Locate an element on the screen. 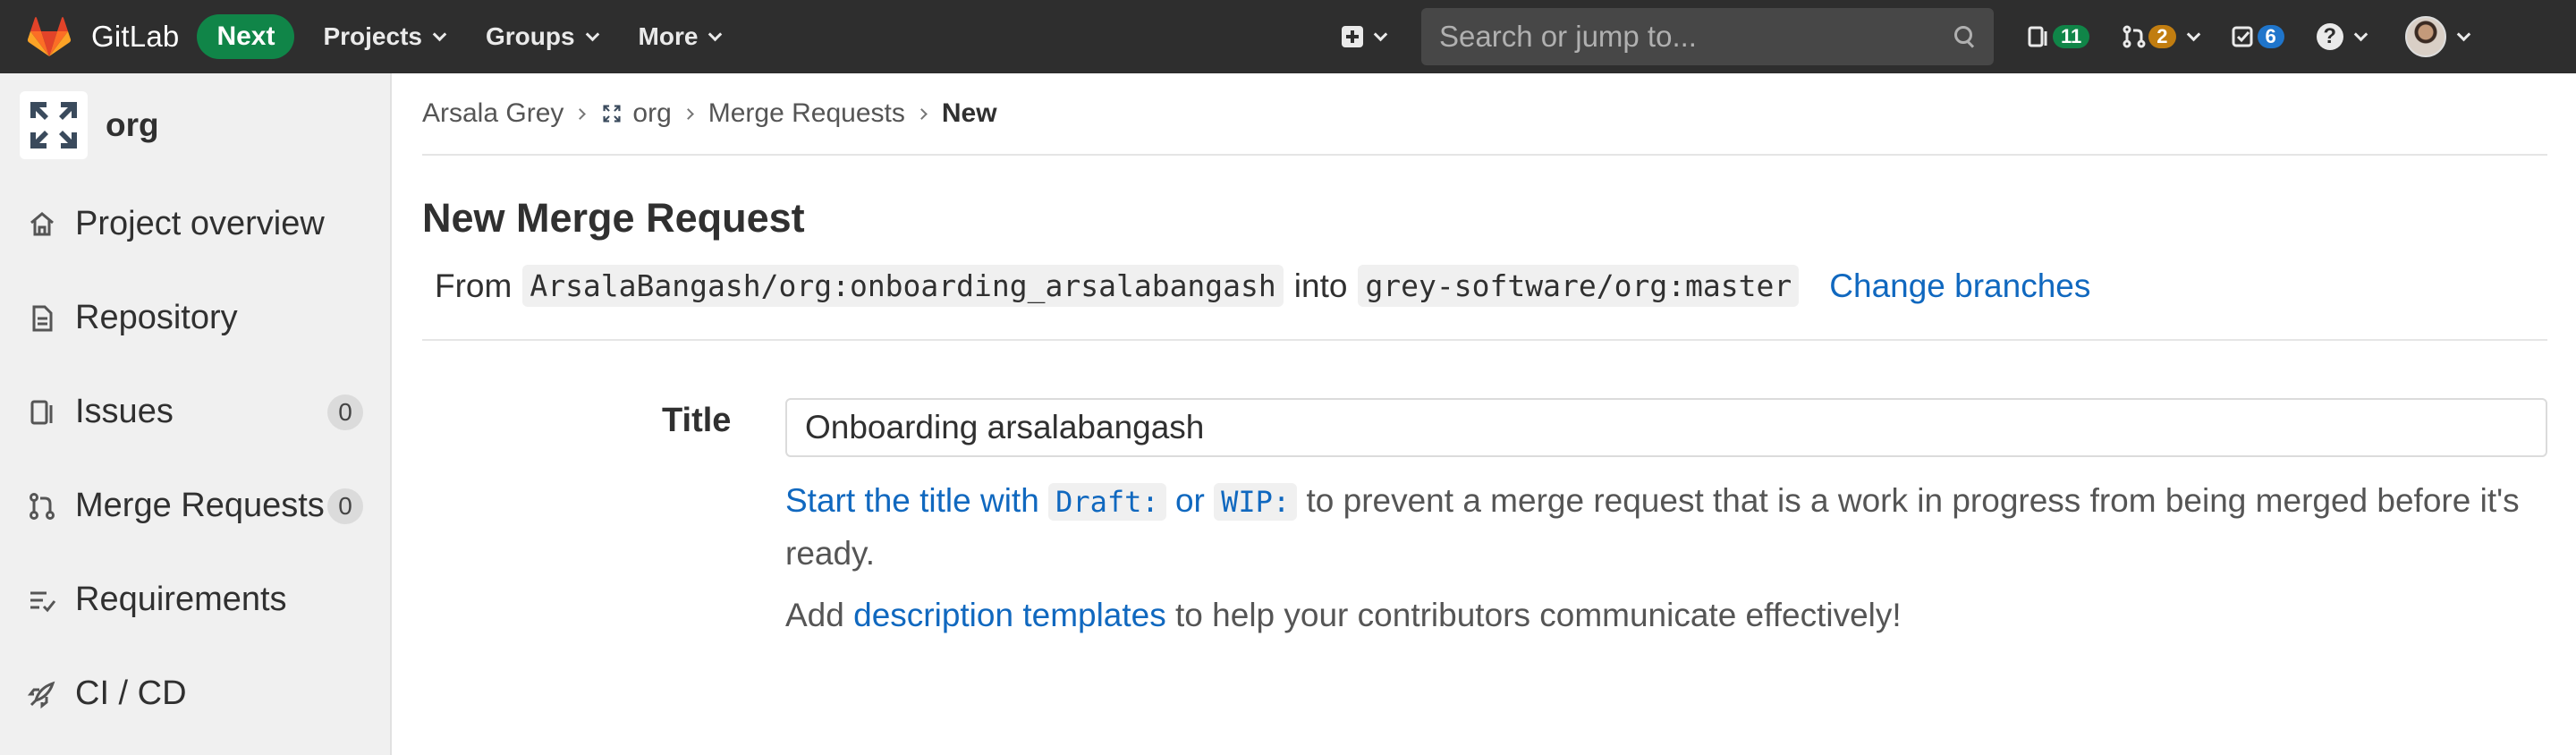  rocket-icon is located at coordinates (41, 694).